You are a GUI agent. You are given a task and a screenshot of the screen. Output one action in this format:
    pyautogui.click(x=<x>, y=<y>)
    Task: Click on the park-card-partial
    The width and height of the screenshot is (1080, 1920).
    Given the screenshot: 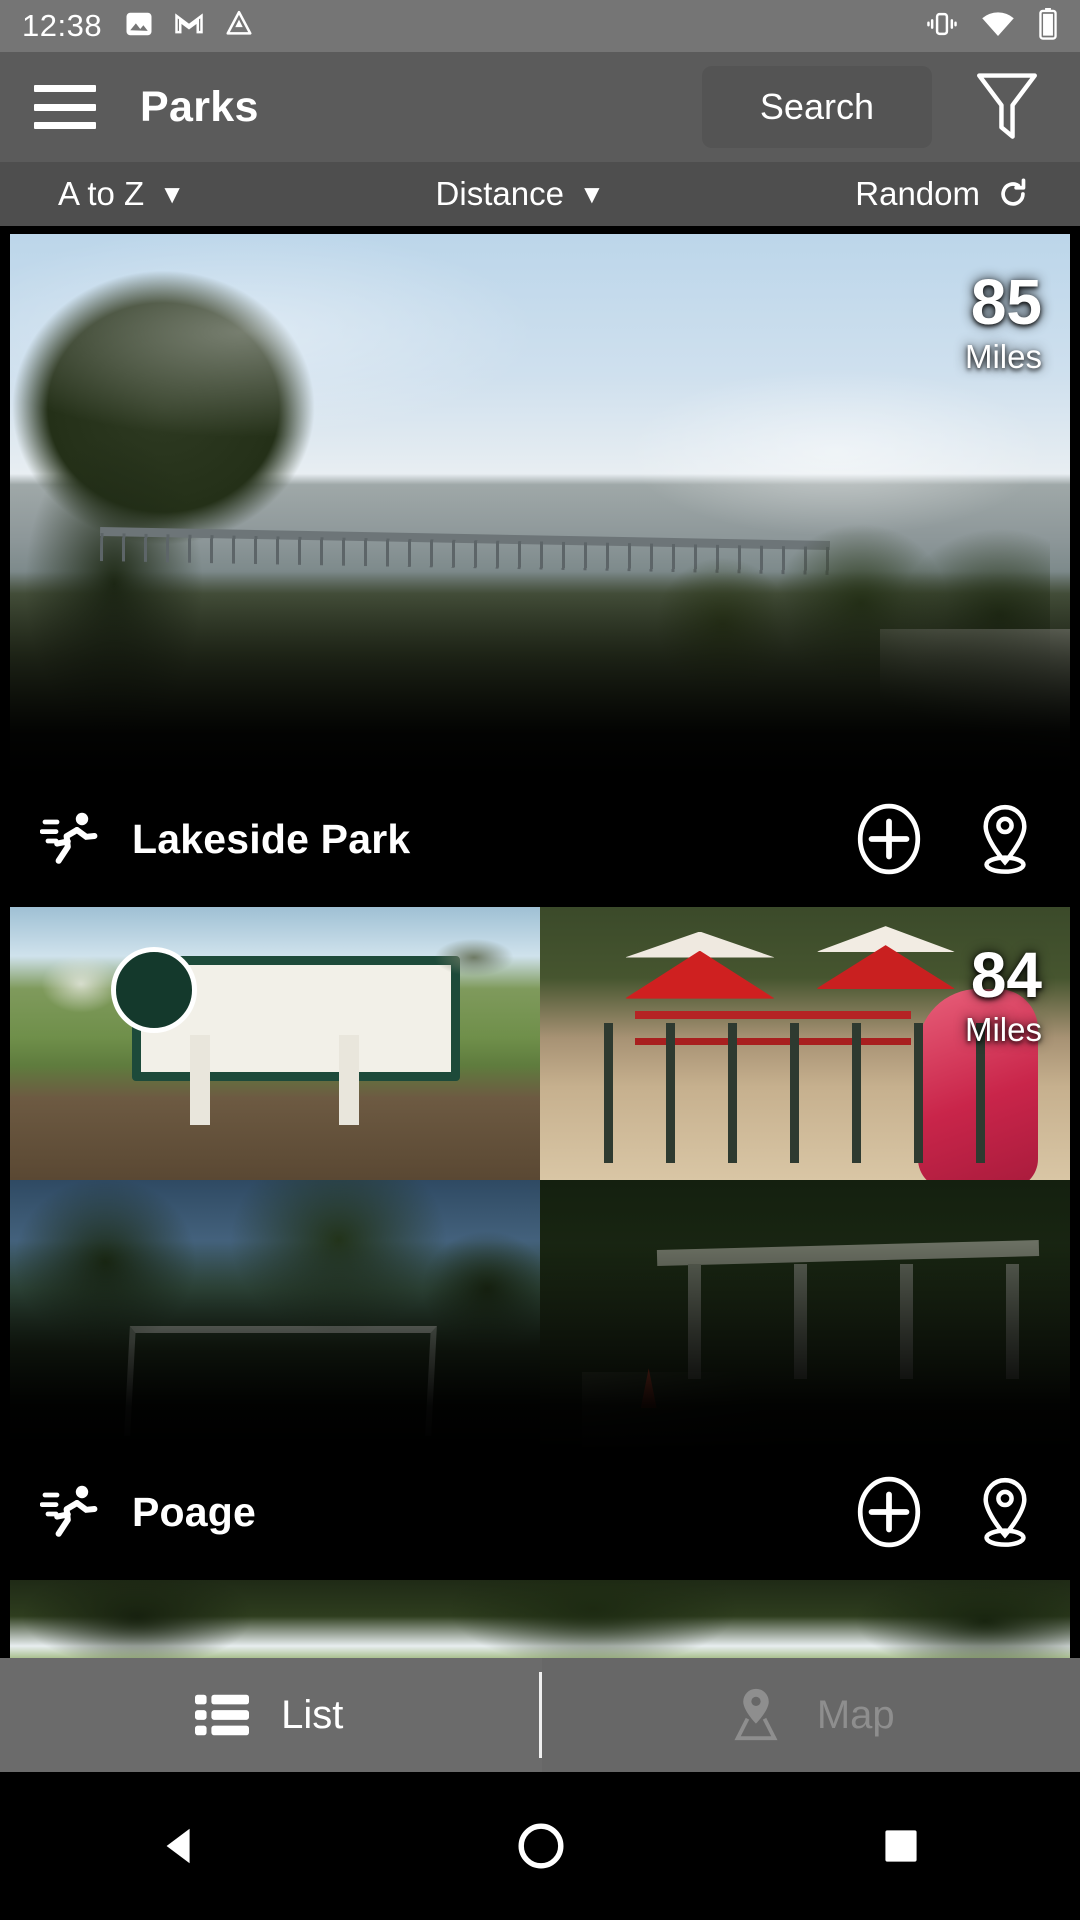 What is the action you would take?
    pyautogui.click(x=540, y=1615)
    